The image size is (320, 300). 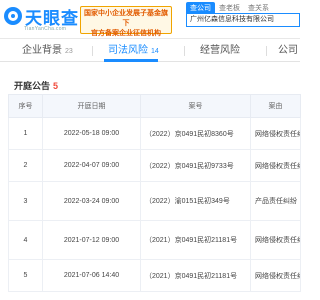 I want to click on promo-banner: 国家中小企业发展子基金旗下 官方备案企业征信机构, so click(x=126, y=21).